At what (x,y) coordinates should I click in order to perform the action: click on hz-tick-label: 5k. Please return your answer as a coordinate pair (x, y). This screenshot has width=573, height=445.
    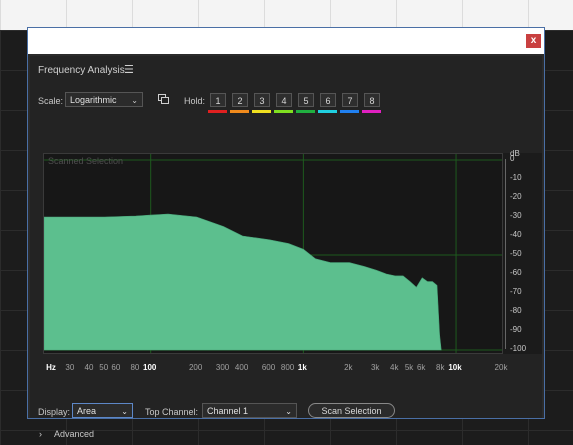
    Looking at the image, I should click on (409, 367).